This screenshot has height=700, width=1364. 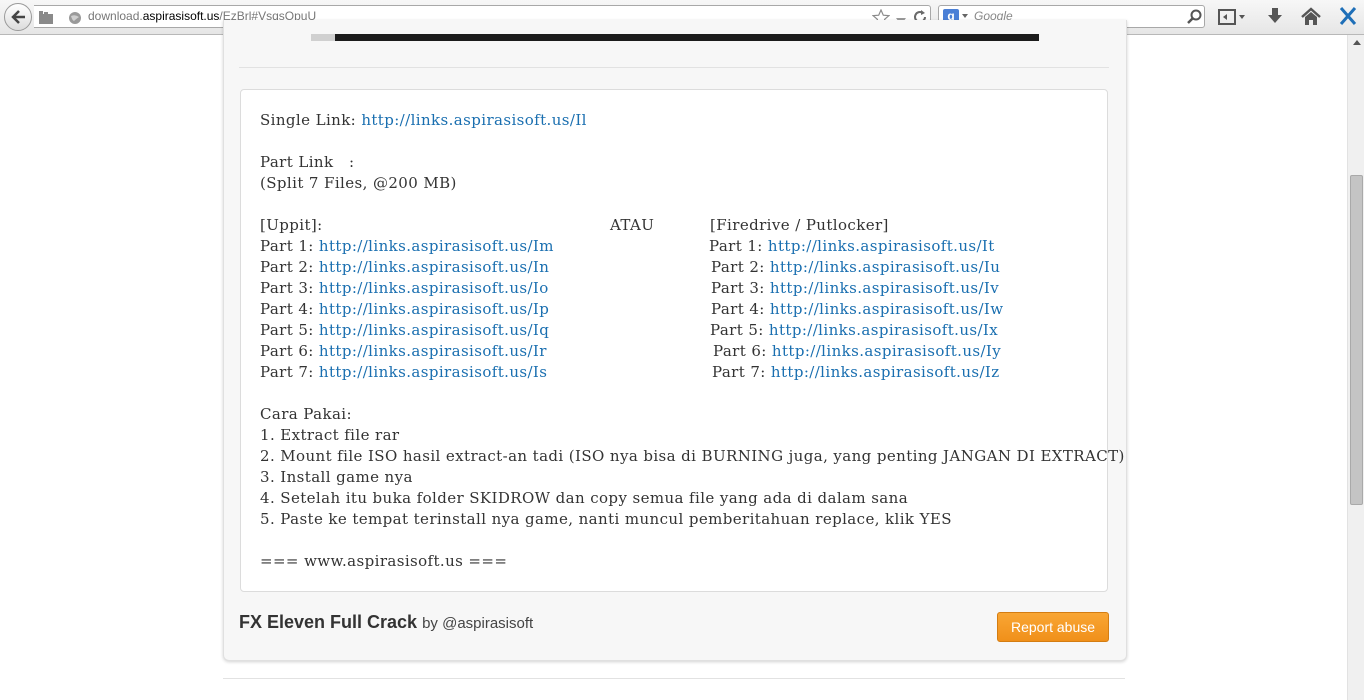 I want to click on single-link-label: Single Link:, so click(x=311, y=120).